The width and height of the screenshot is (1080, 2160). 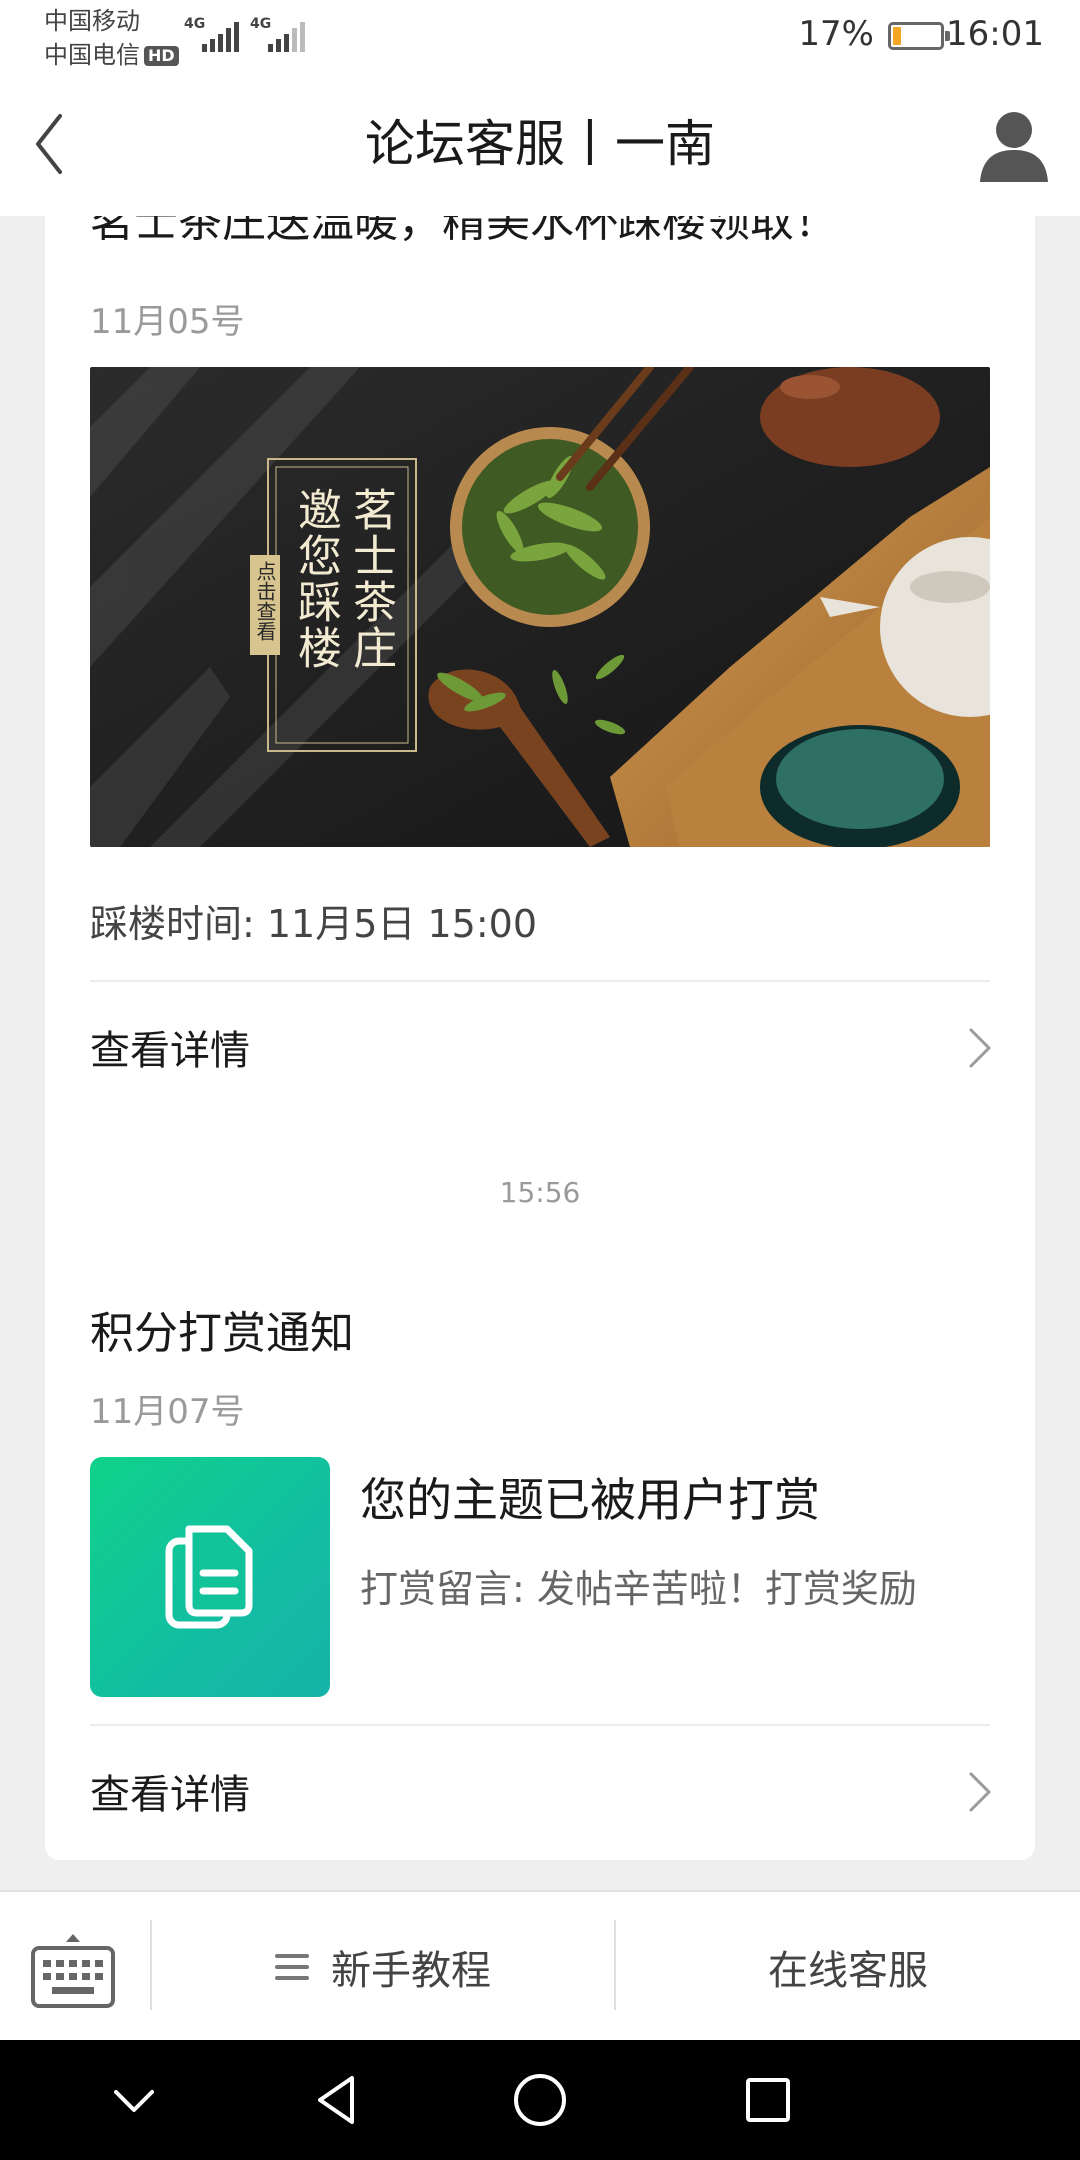 I want to click on points-card-title: 积分打赏通知, so click(x=222, y=1333).